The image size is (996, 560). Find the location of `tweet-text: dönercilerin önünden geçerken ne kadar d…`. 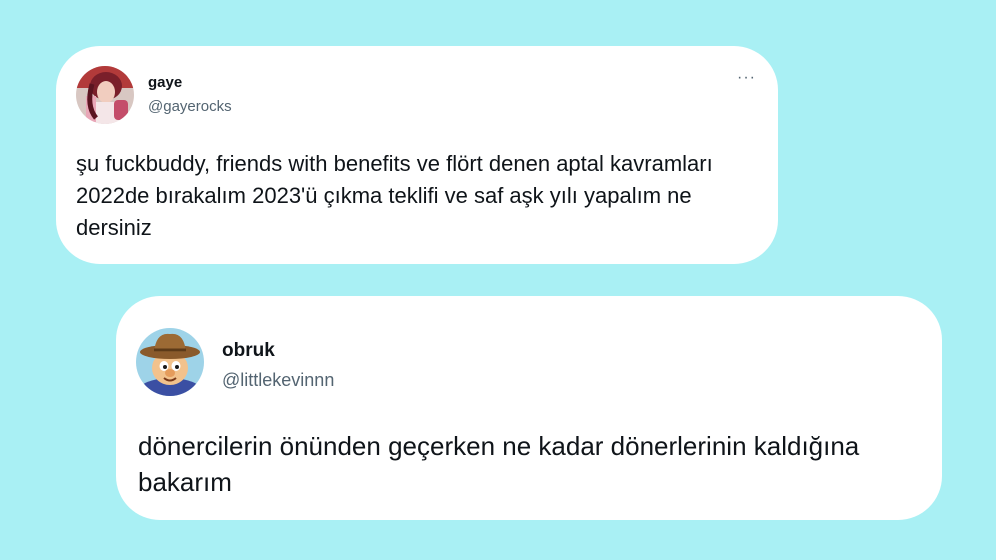

tweet-text: dönercilerin önünden geçerken ne kadar d… is located at coordinates (499, 464).